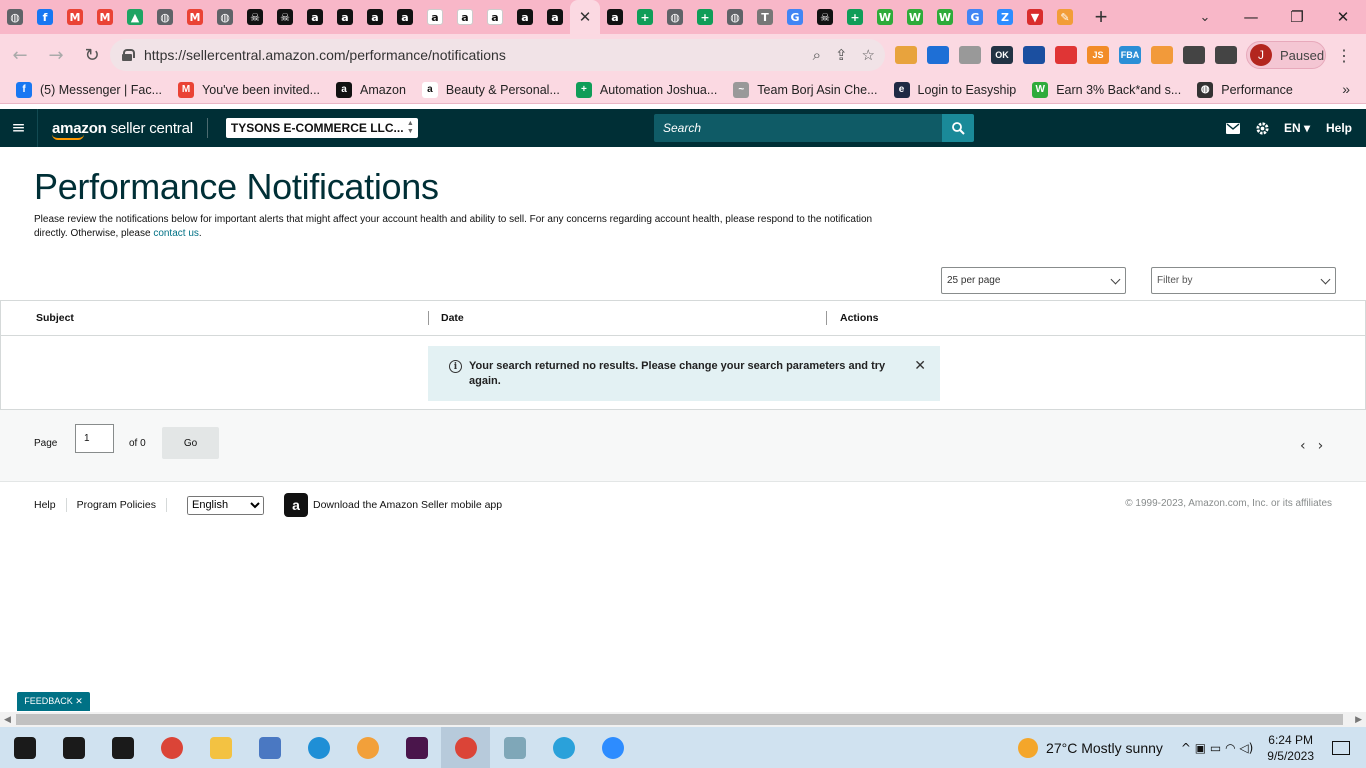  I want to click on orange-circle-icon, so click(1162, 55).